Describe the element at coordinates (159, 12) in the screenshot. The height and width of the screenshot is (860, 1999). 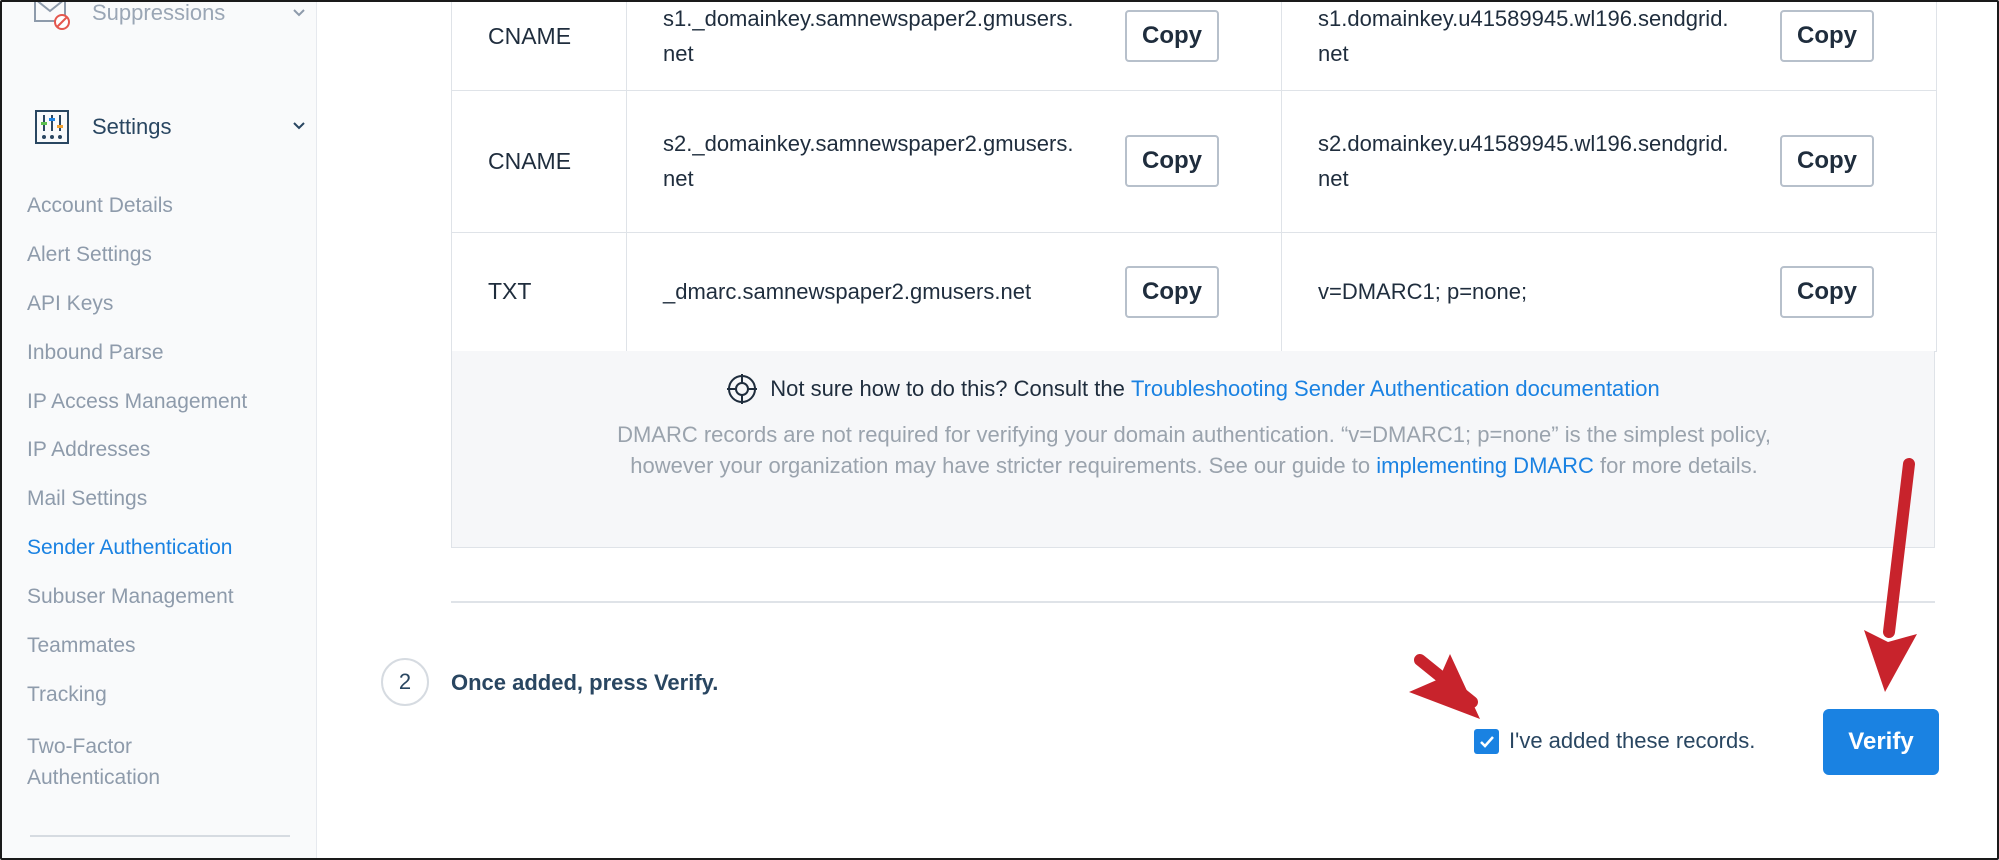
I see `sidebar-section-label: Suppressions` at that location.